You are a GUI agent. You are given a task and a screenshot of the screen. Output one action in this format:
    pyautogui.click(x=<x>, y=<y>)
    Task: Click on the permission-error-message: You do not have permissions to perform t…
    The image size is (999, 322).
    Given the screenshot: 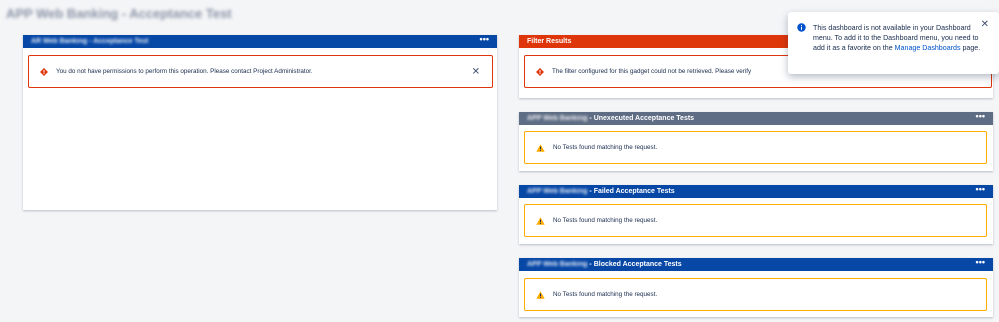 What is the action you would take?
    pyautogui.click(x=260, y=71)
    